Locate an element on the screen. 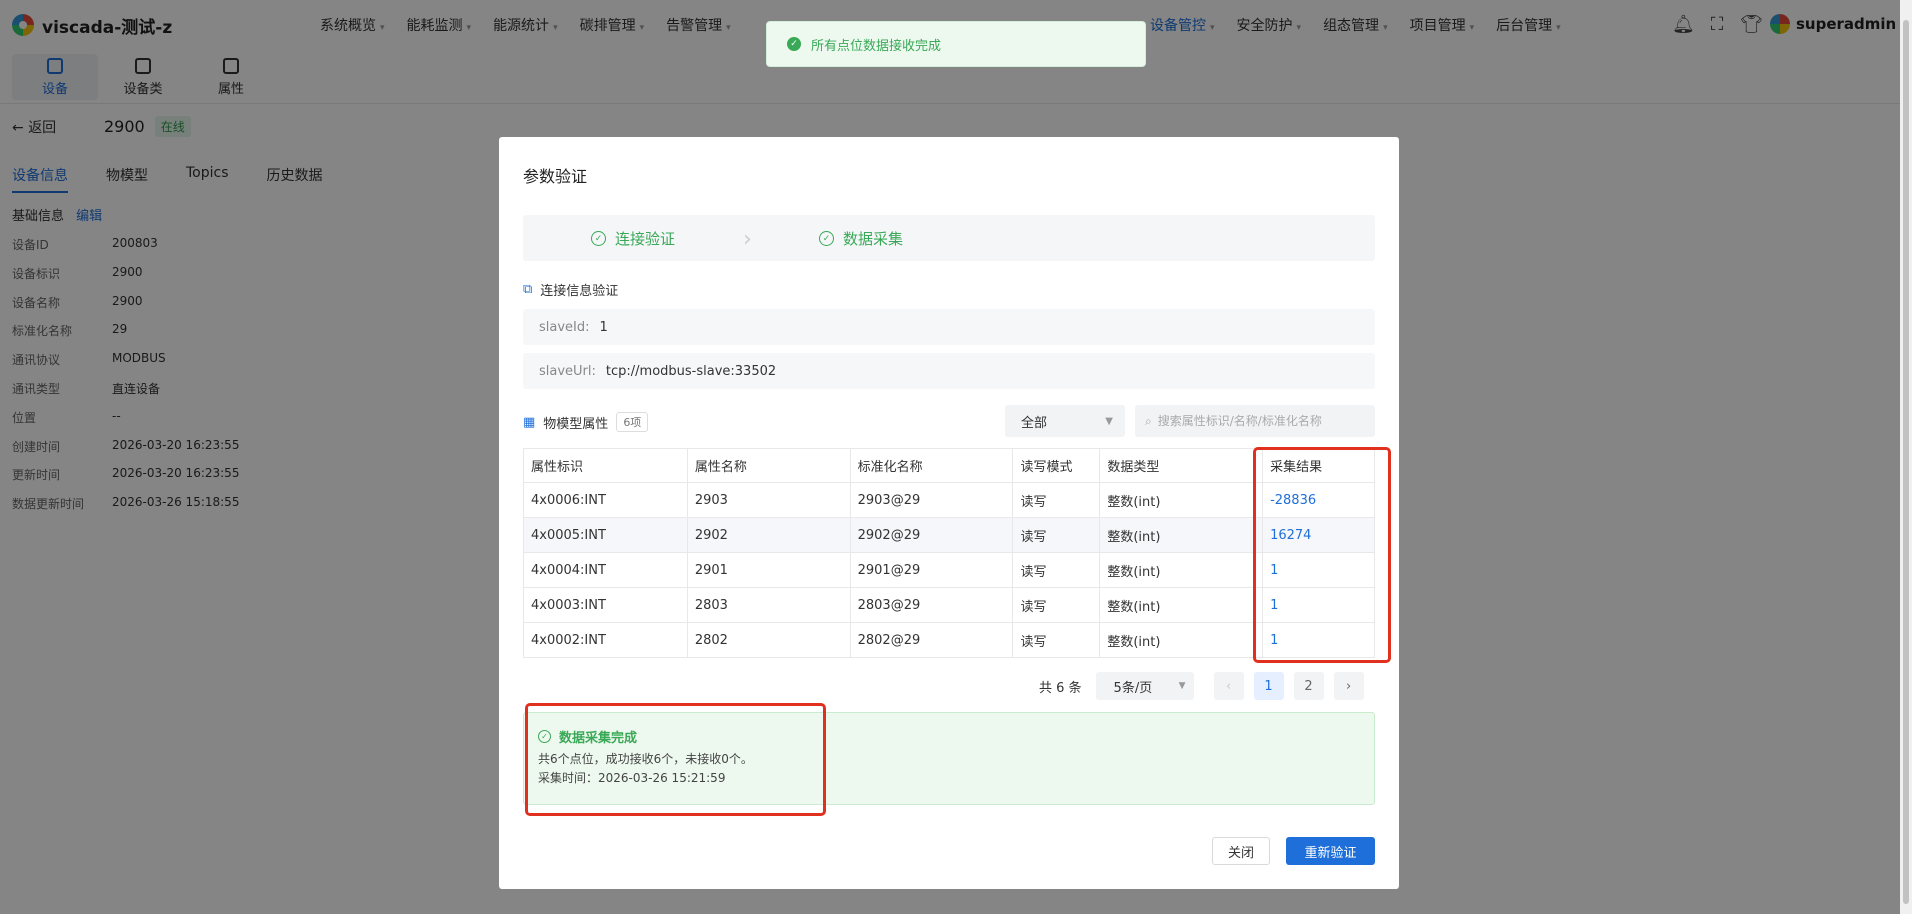  highlight-box-summary is located at coordinates (675, 759).